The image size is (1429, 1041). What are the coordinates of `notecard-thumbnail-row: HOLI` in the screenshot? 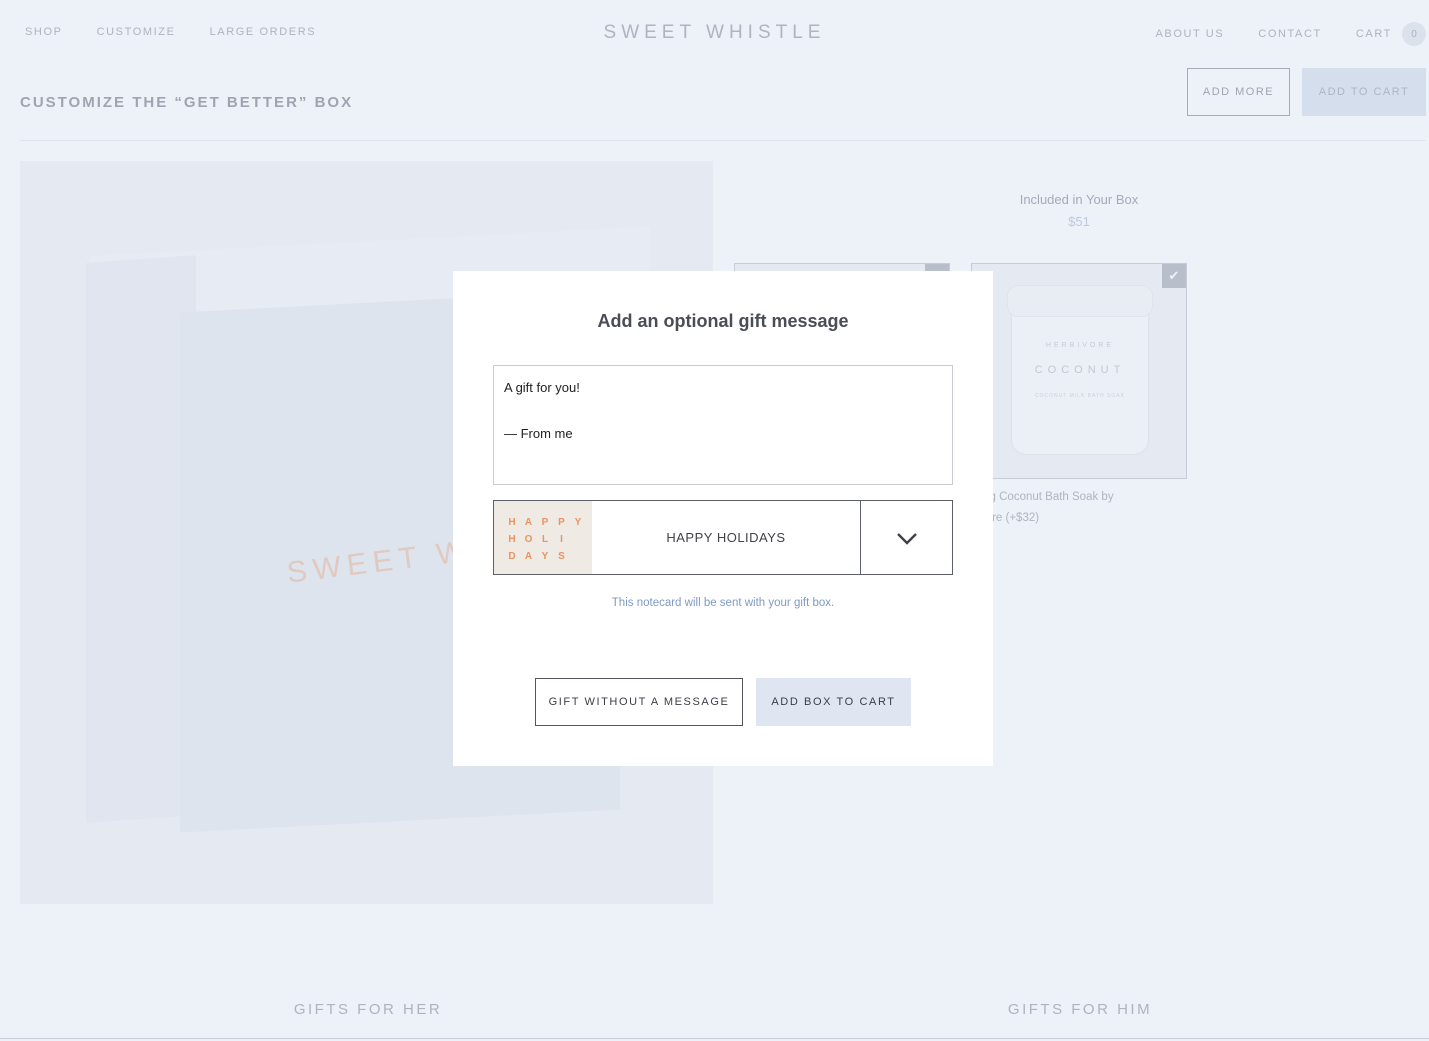 It's located at (545, 539).